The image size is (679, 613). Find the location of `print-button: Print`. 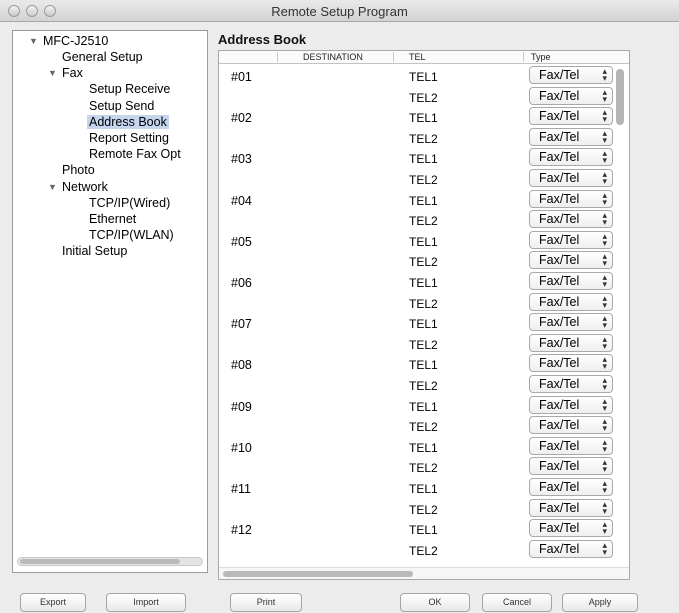

print-button: Print is located at coordinates (266, 602).